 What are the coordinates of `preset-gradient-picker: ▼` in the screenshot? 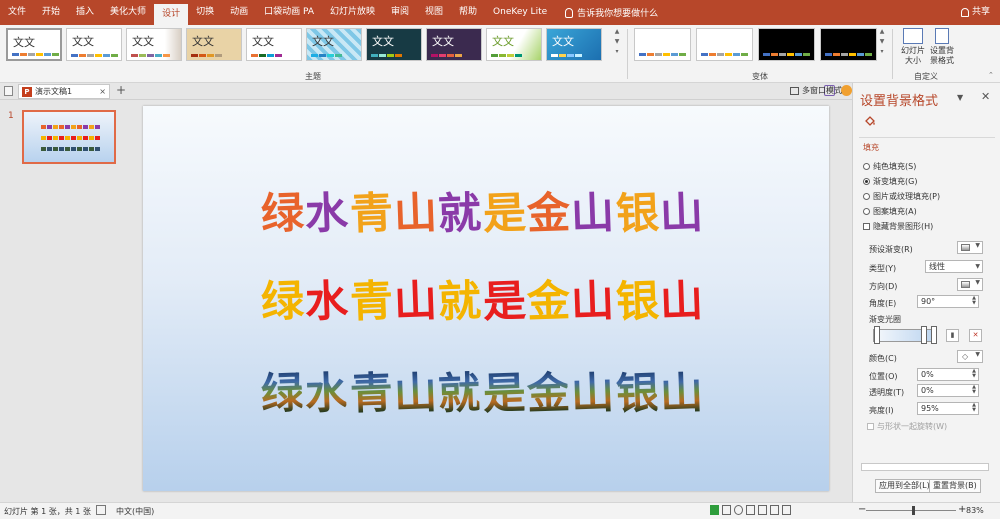 It's located at (970, 247).